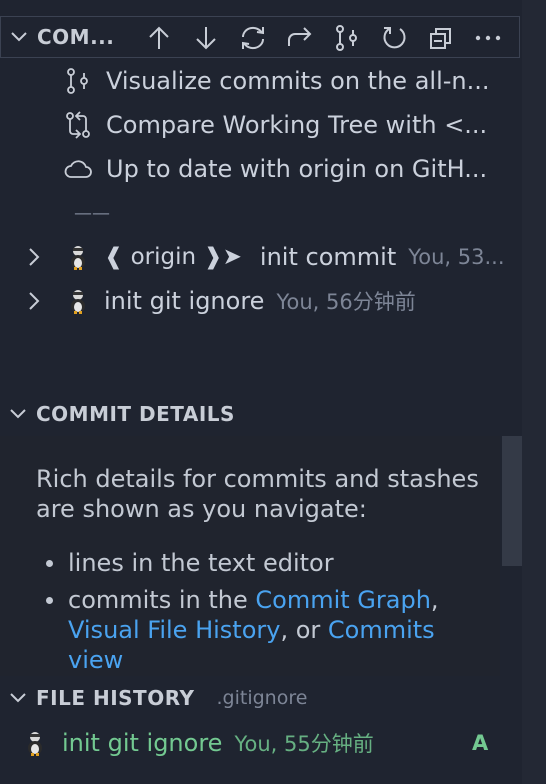 The height and width of the screenshot is (784, 546). Describe the element at coordinates (534, 392) in the screenshot. I see `sidebar-scrollbar-track` at that location.